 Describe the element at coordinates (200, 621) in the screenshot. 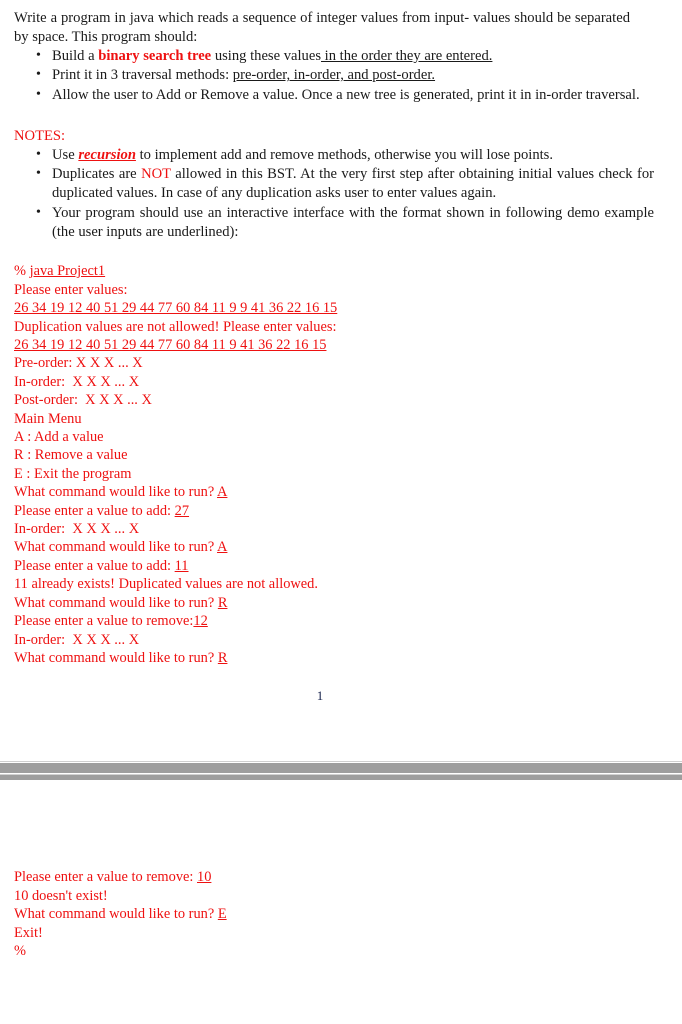

I see `console-p1-user-input: 12` at that location.